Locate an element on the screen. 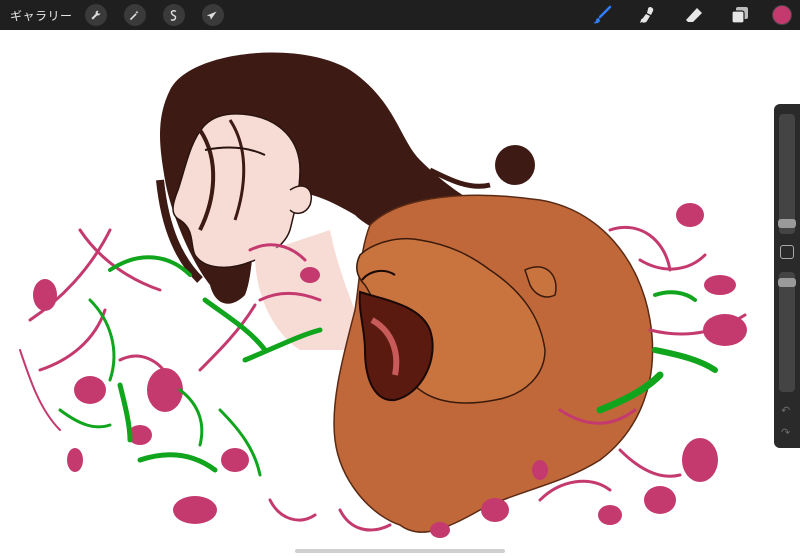 This screenshot has height=558, width=800. brush-size-slider is located at coordinates (787, 174).